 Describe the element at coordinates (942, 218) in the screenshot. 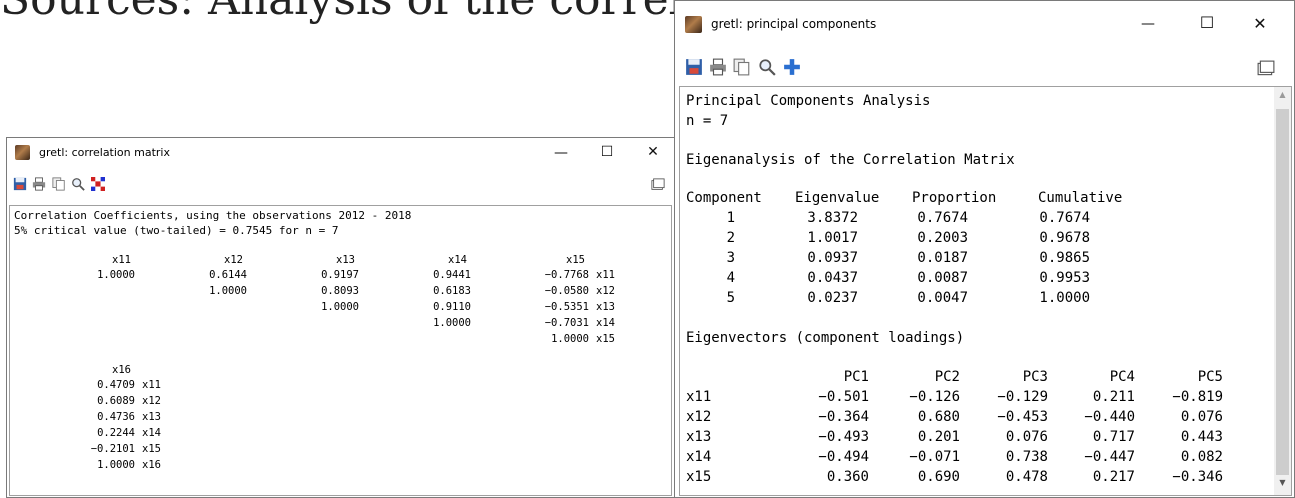

I see `eigen-cell: 0.7674` at that location.